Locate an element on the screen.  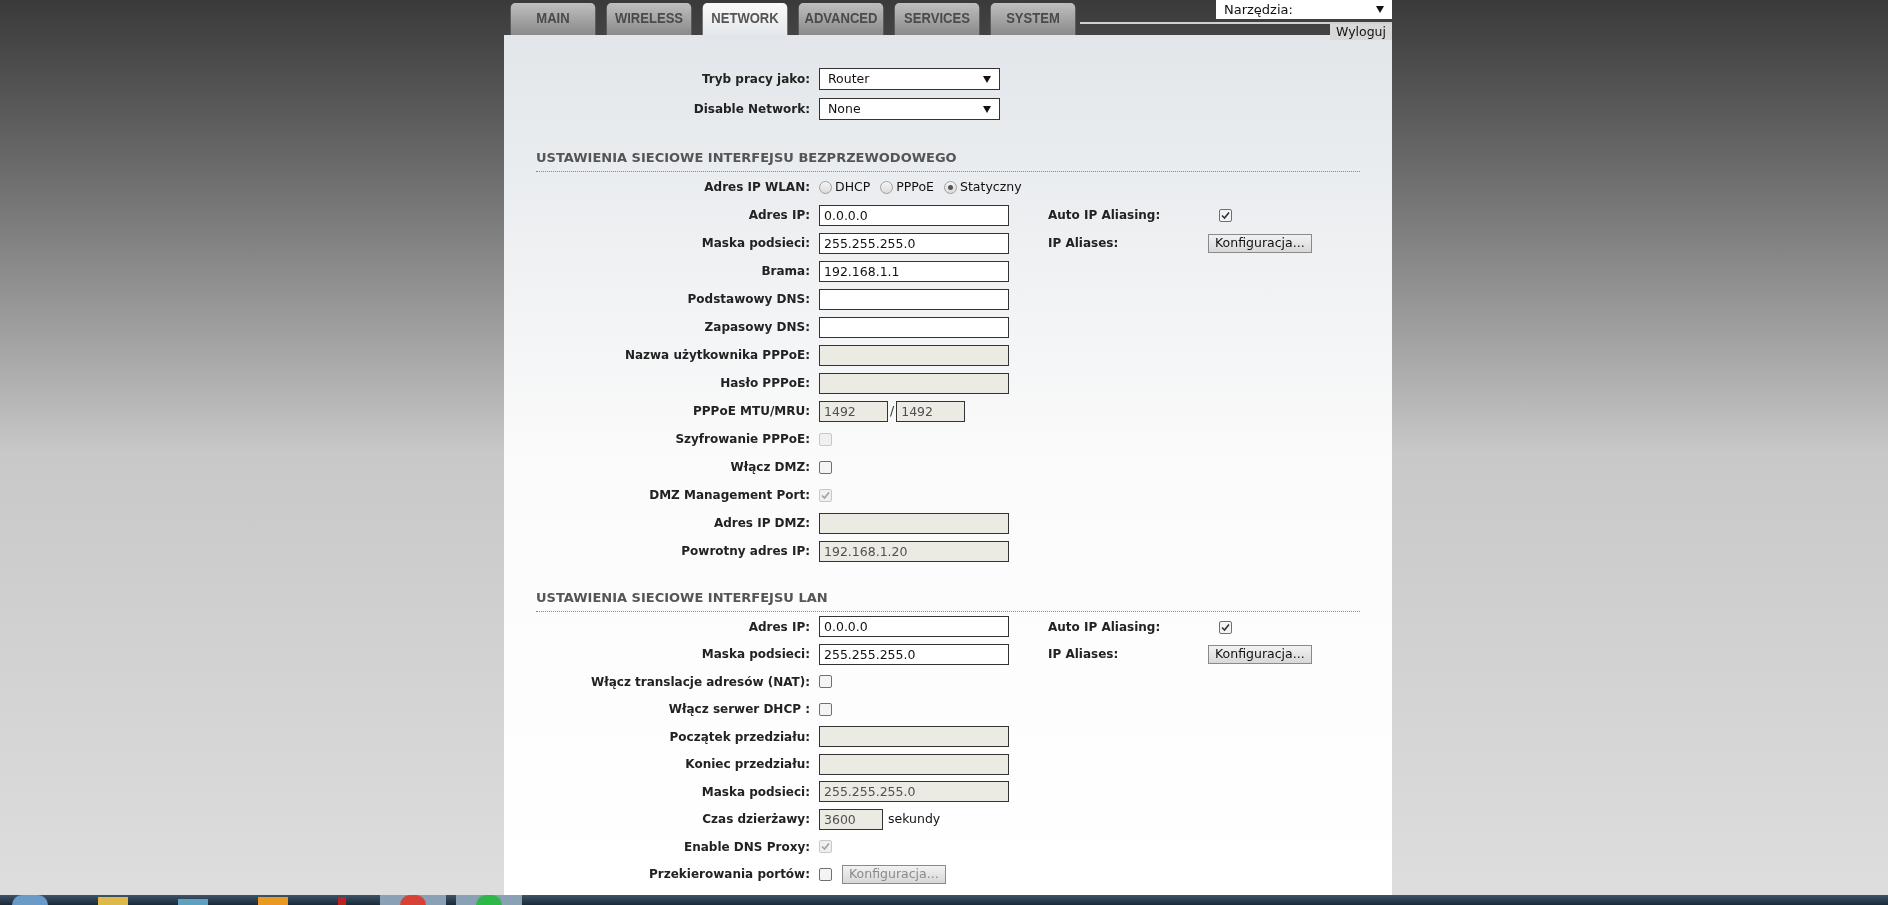
tab: WIRELESS is located at coordinates (649, 19).